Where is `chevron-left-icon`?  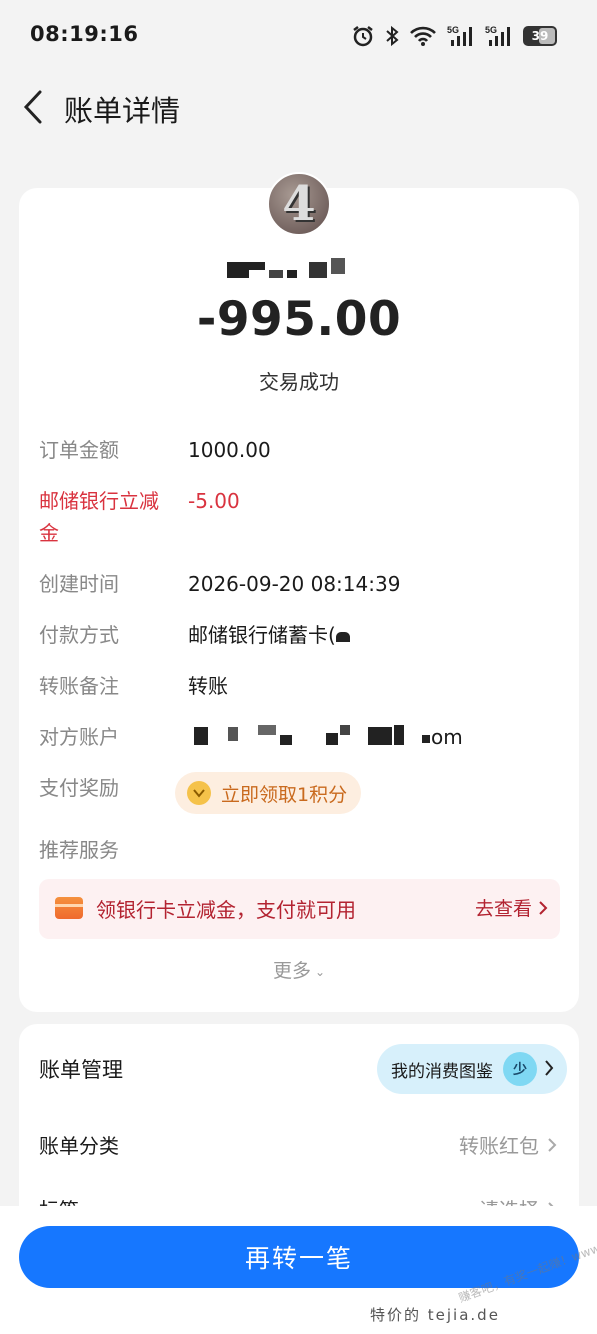
chevron-left-icon is located at coordinates (32, 107).